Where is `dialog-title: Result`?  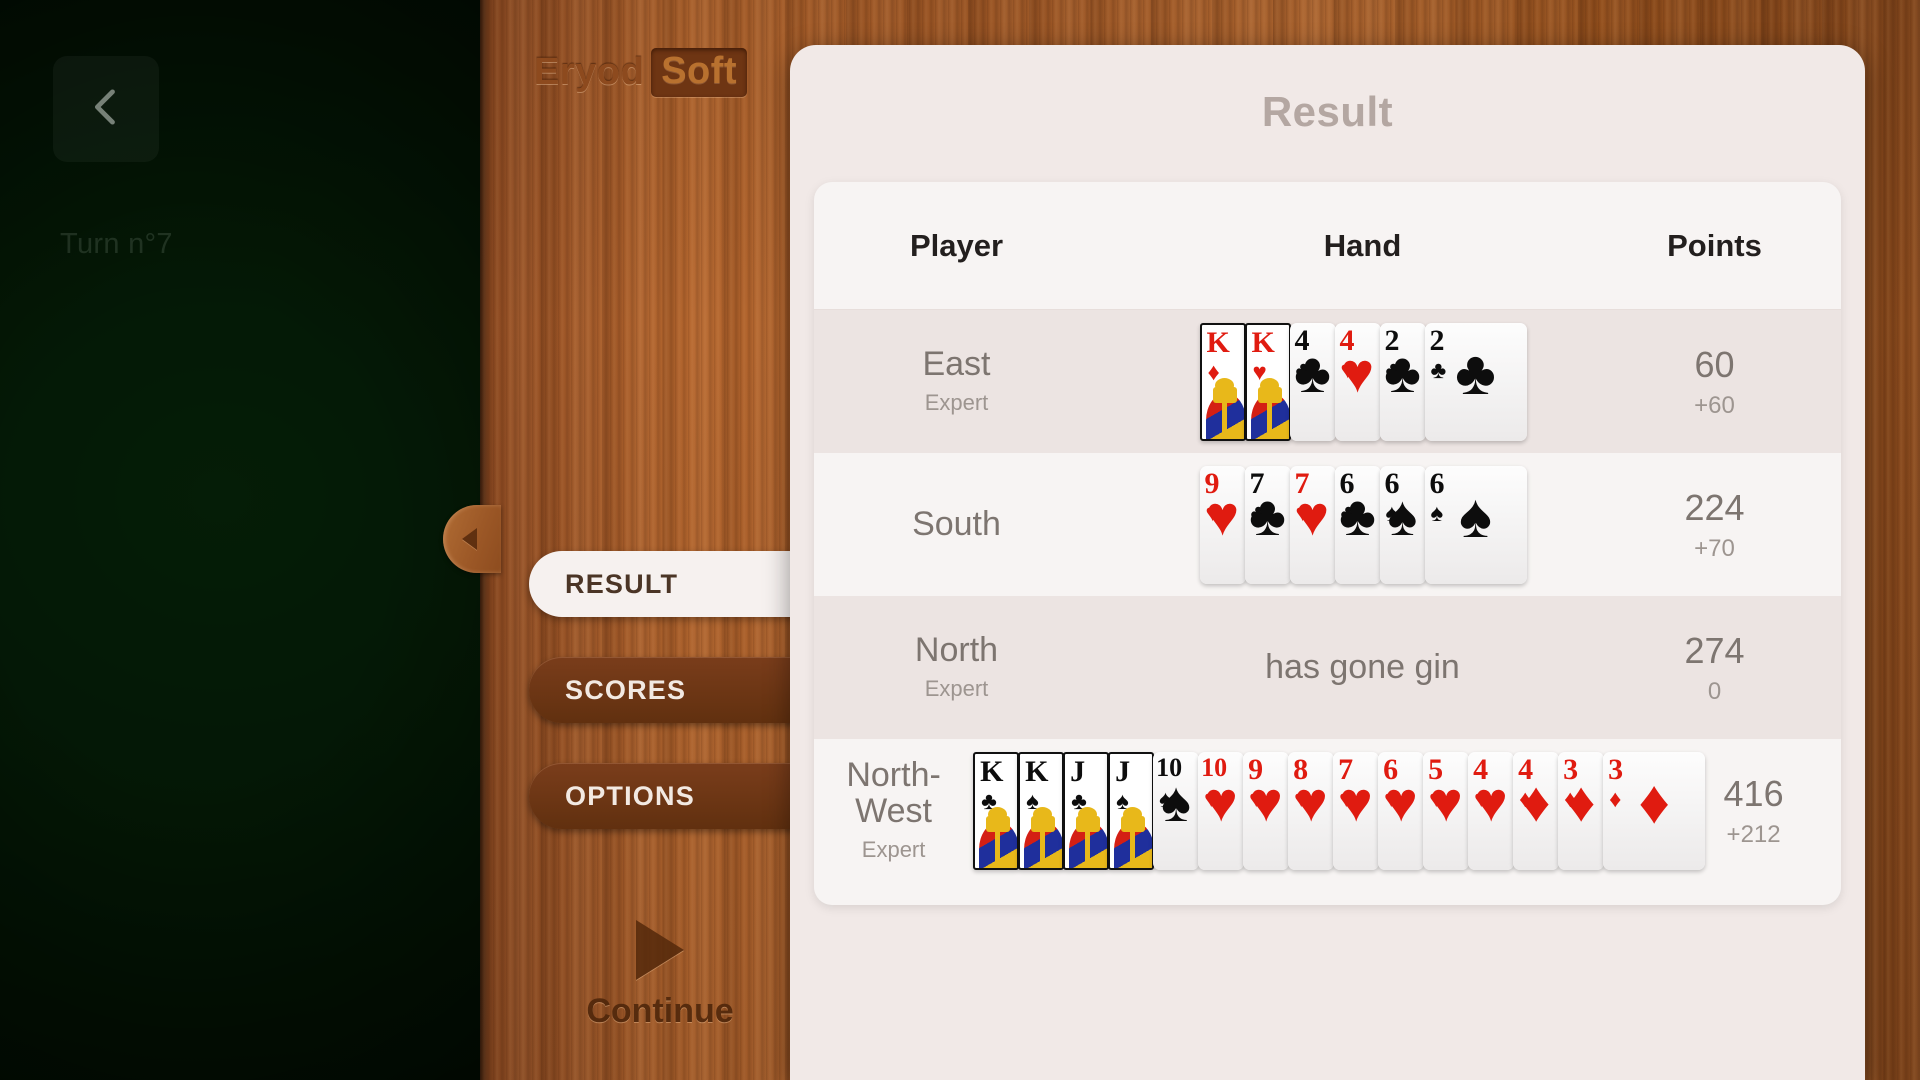 dialog-title: Result is located at coordinates (1327, 111).